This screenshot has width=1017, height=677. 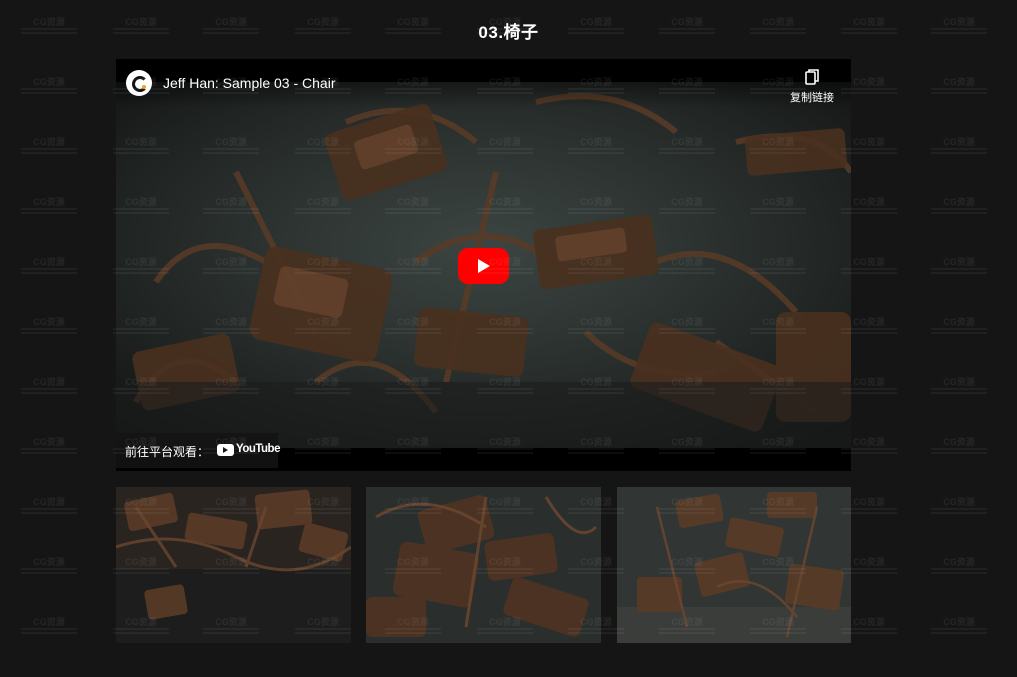 I want to click on channel-logo-dot, so click(x=144, y=87).